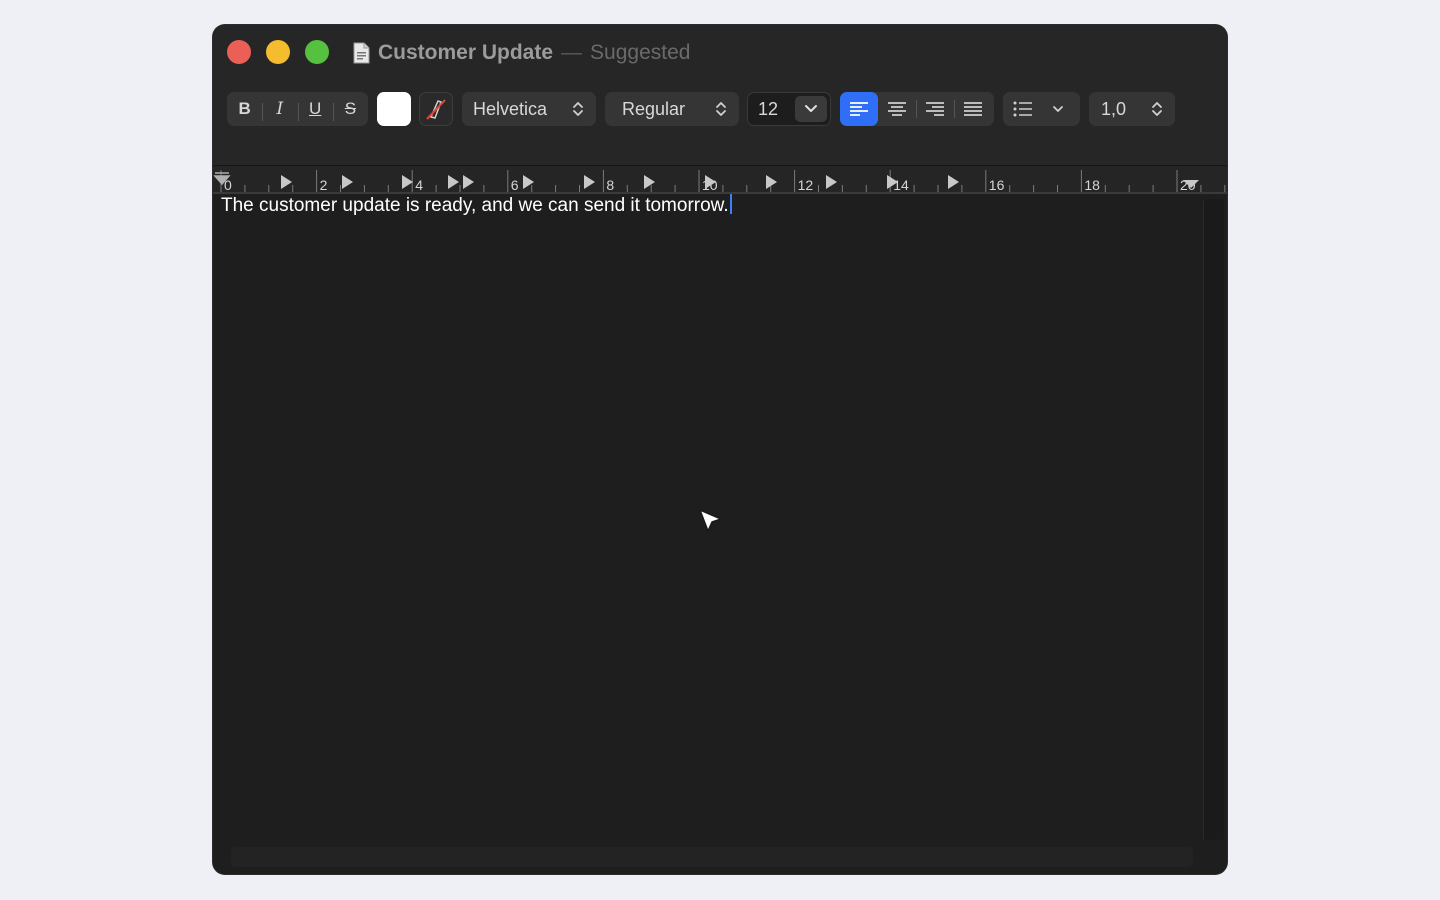 The width and height of the screenshot is (1440, 900). What do you see at coordinates (394, 109) in the screenshot?
I see `text-color-well` at bounding box center [394, 109].